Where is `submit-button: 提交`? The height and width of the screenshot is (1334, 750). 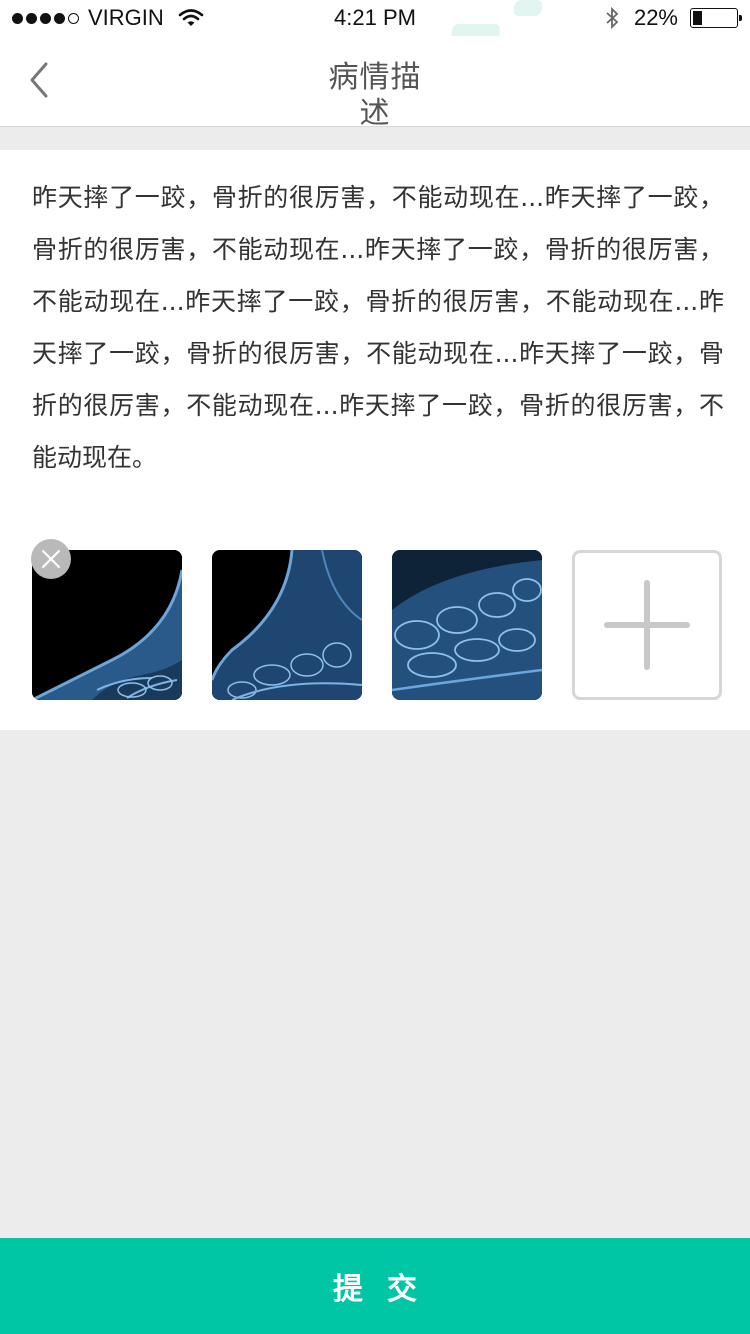 submit-button: 提交 is located at coordinates (375, 1286).